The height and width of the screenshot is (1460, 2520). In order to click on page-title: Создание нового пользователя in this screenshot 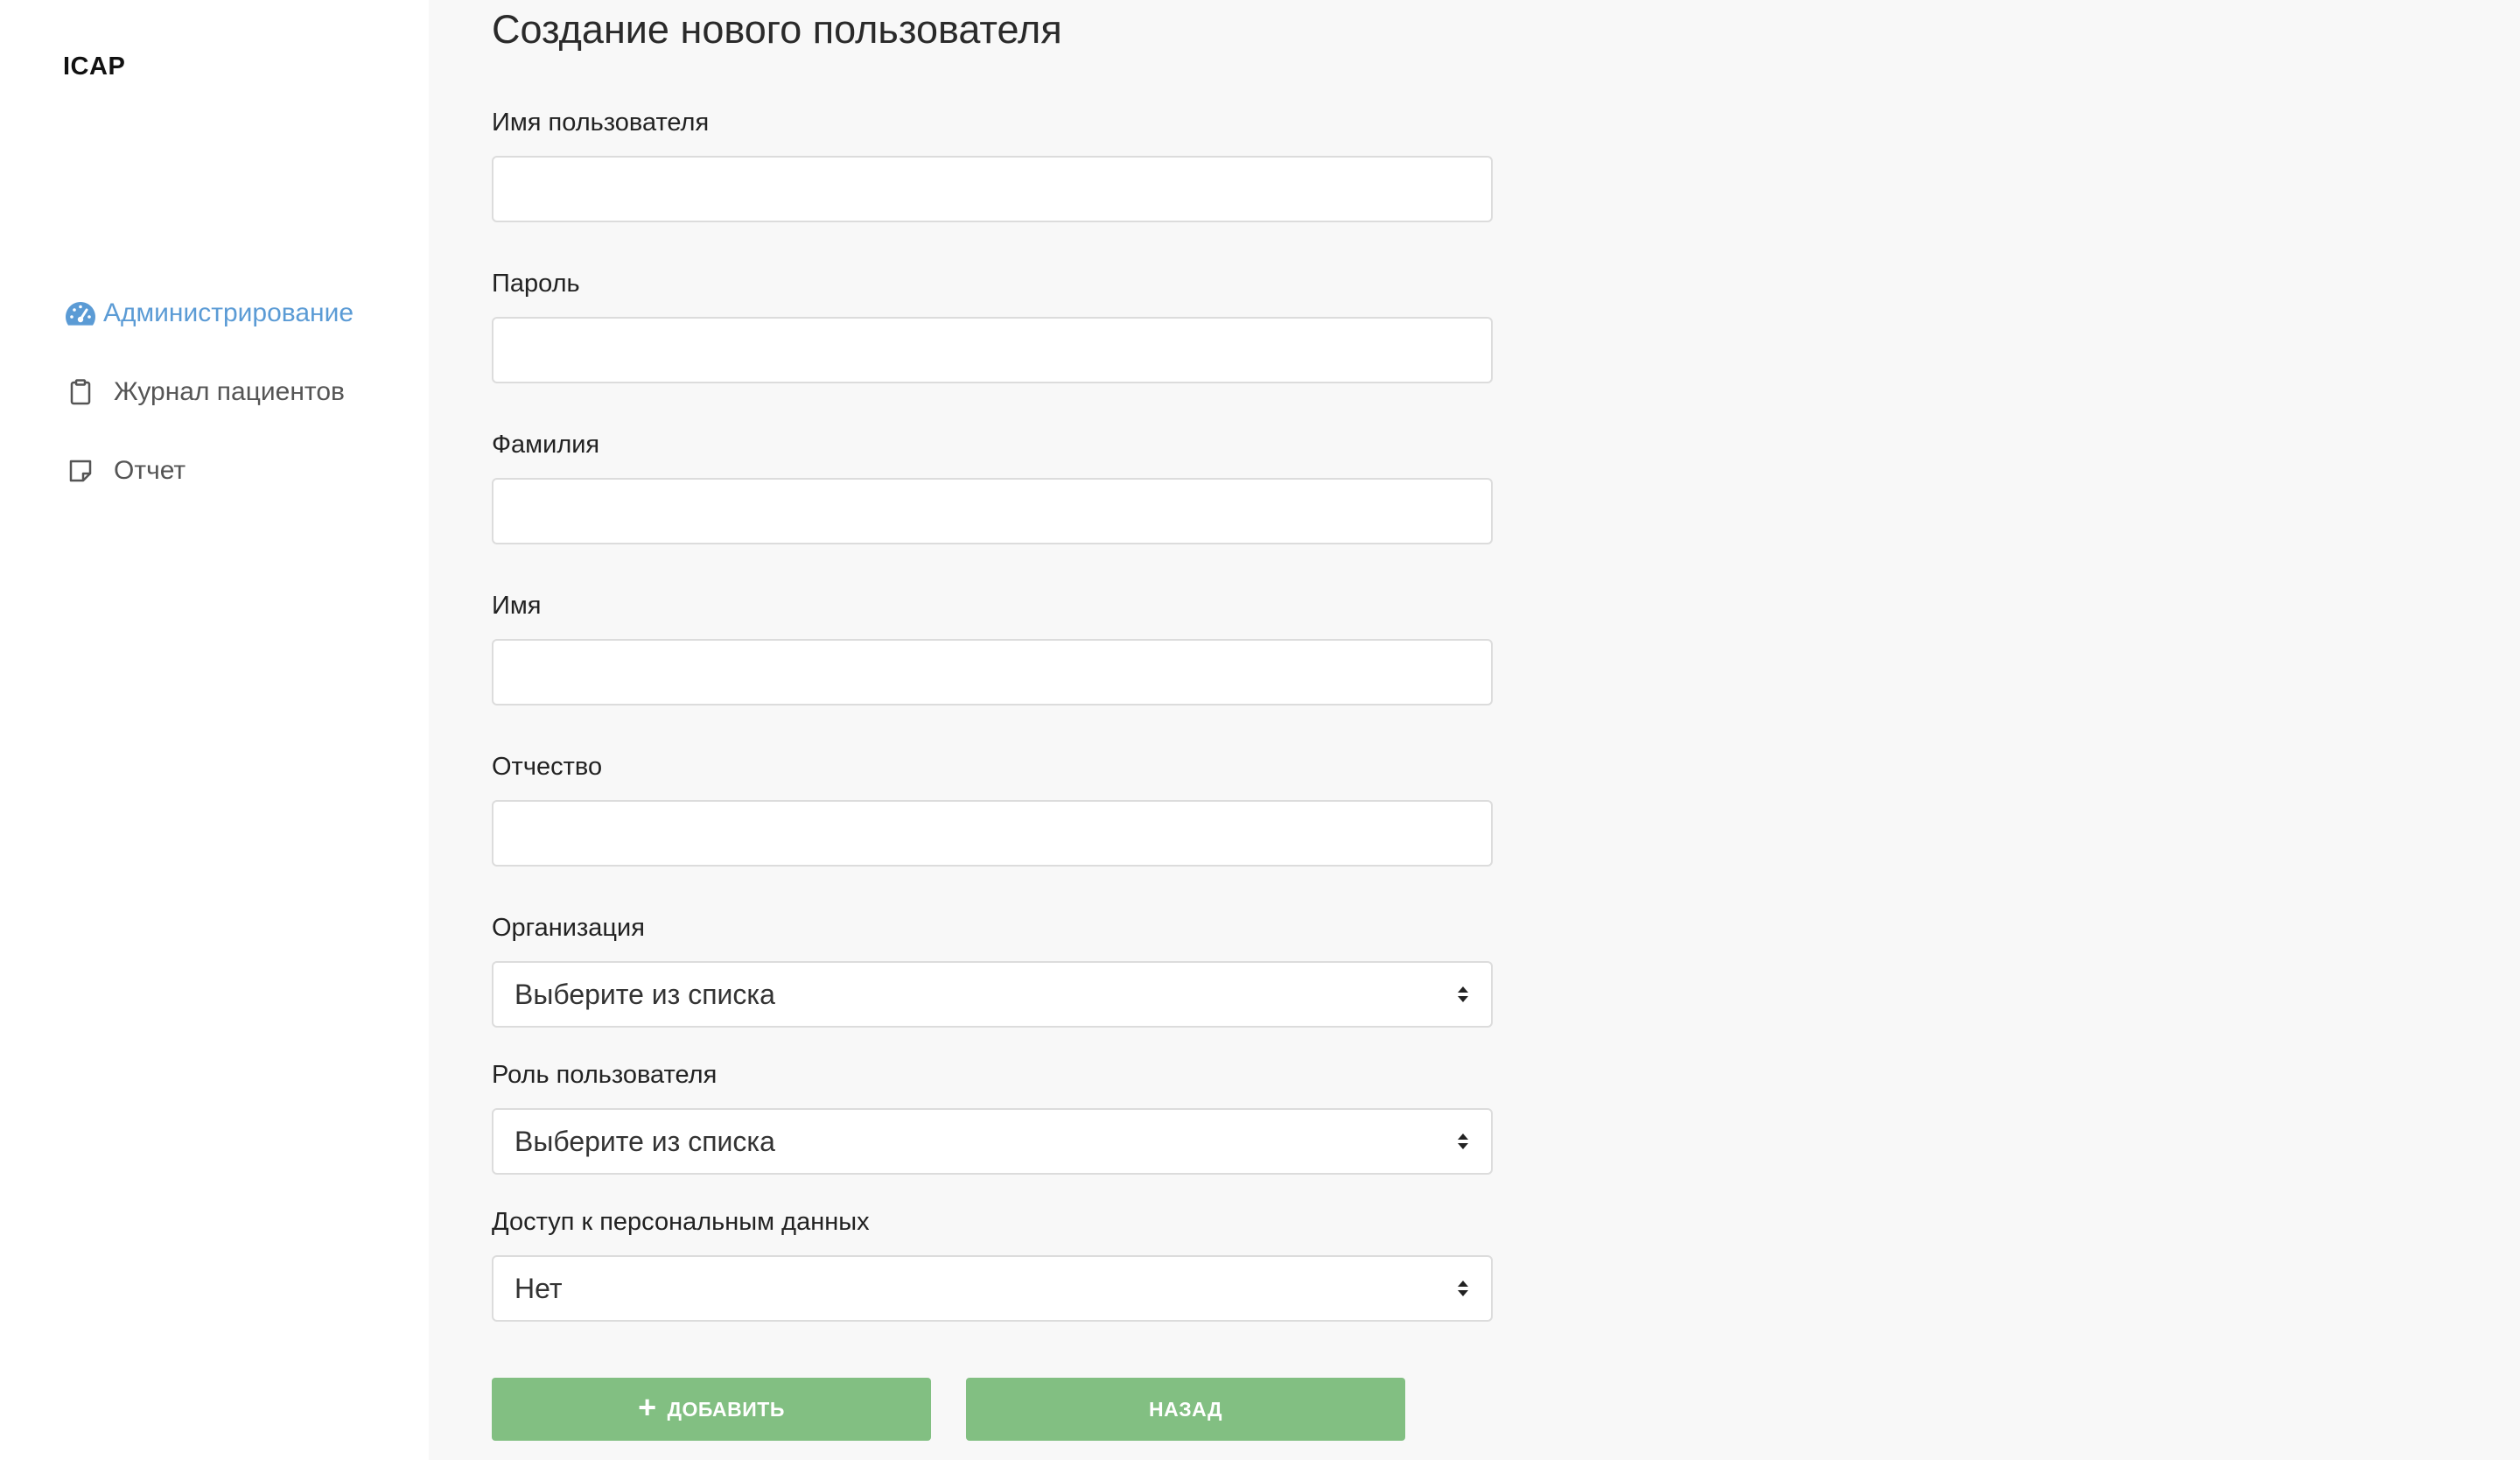, I will do `click(777, 30)`.